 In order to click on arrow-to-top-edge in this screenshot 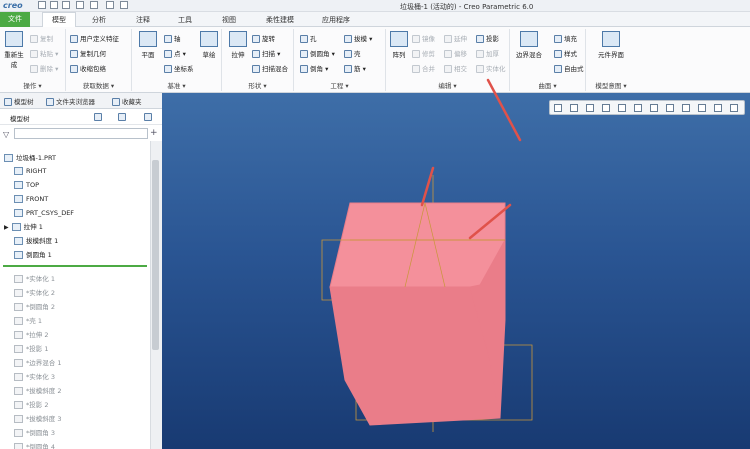, I will do `click(427, 186)`.